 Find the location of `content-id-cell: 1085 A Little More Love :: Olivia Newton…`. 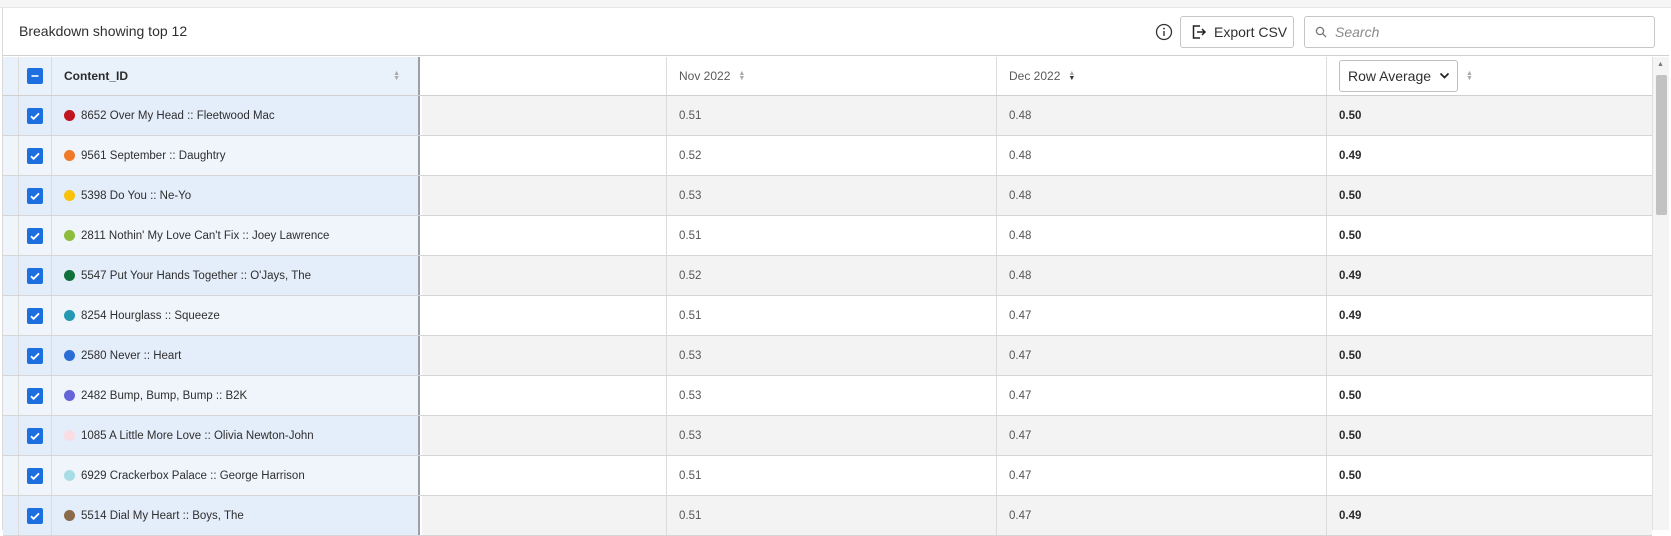

content-id-cell: 1085 A Little More Love :: Olivia Newton… is located at coordinates (236, 435).